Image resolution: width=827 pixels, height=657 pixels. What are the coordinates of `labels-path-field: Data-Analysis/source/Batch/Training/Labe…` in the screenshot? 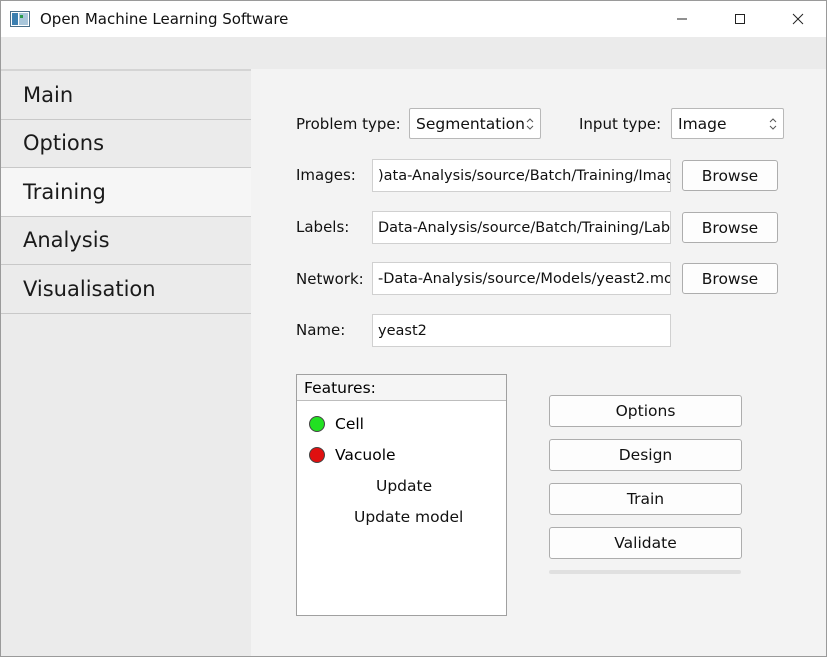 It's located at (521, 227).